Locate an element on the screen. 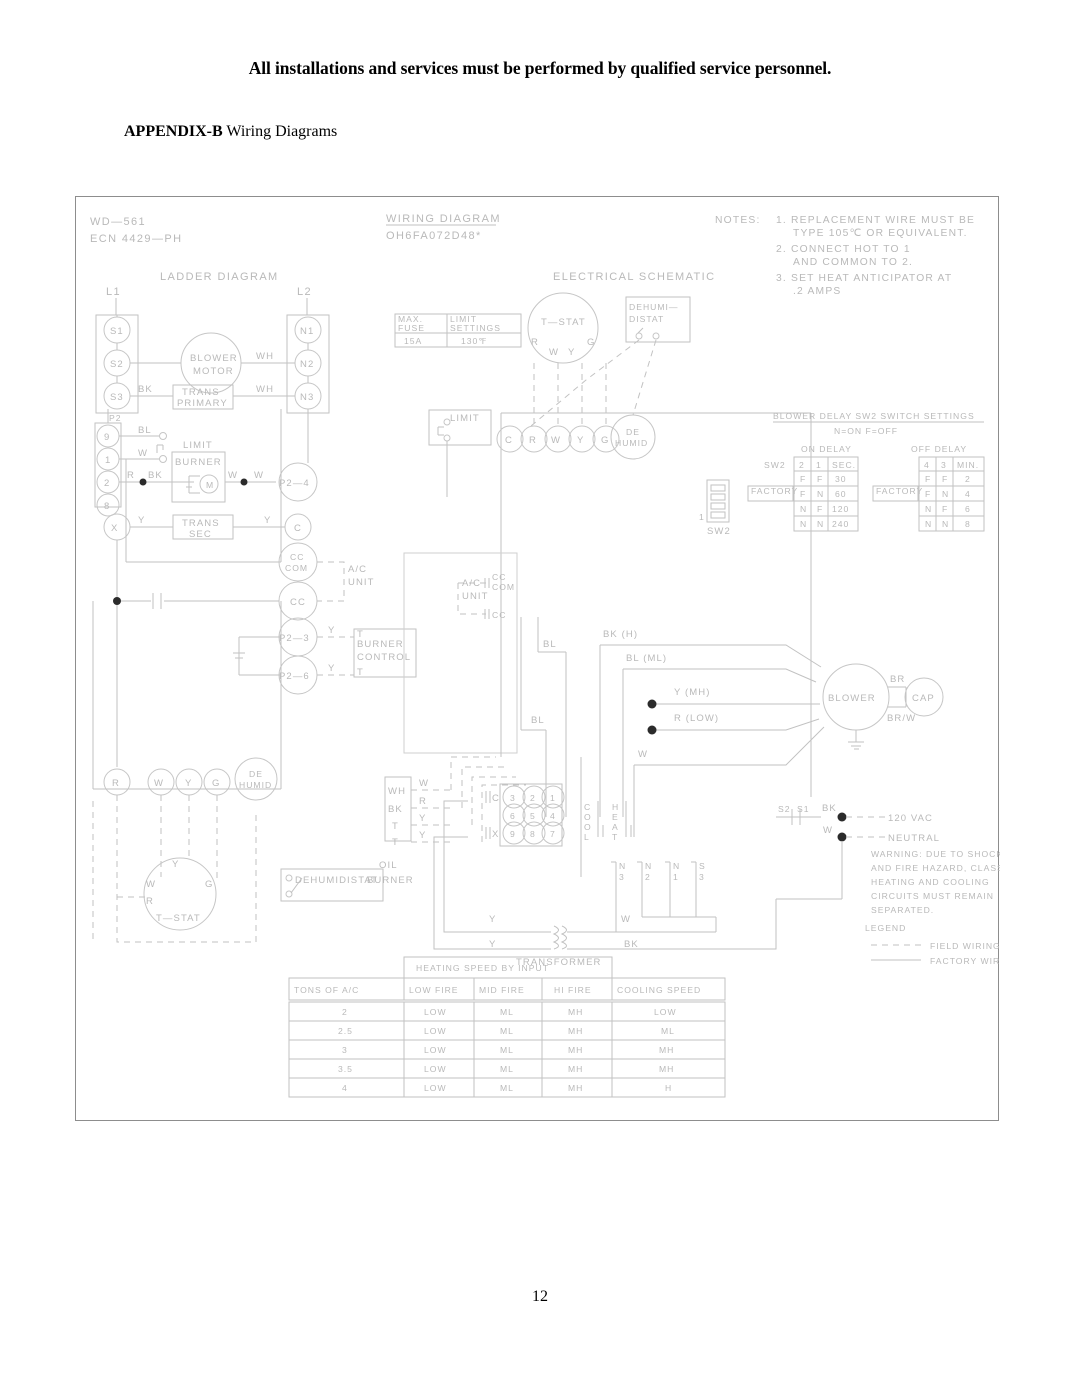 This screenshot has width=1080, height=1397. sch-terminal-g: G is located at coordinates (605, 440).